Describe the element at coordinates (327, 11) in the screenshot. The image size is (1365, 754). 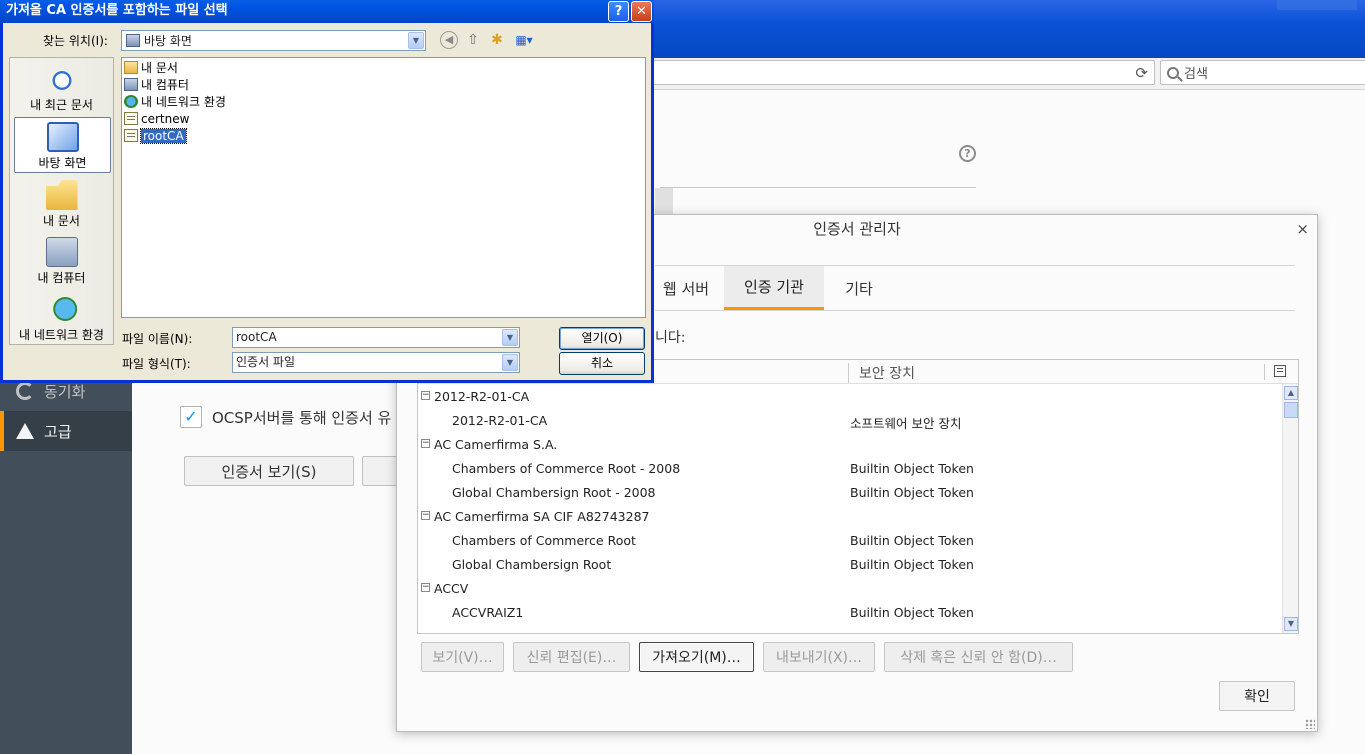
I see `dialog-titlebar: 가져올 CA 인증서를 포함하는 파일 선택 ? ✕` at that location.